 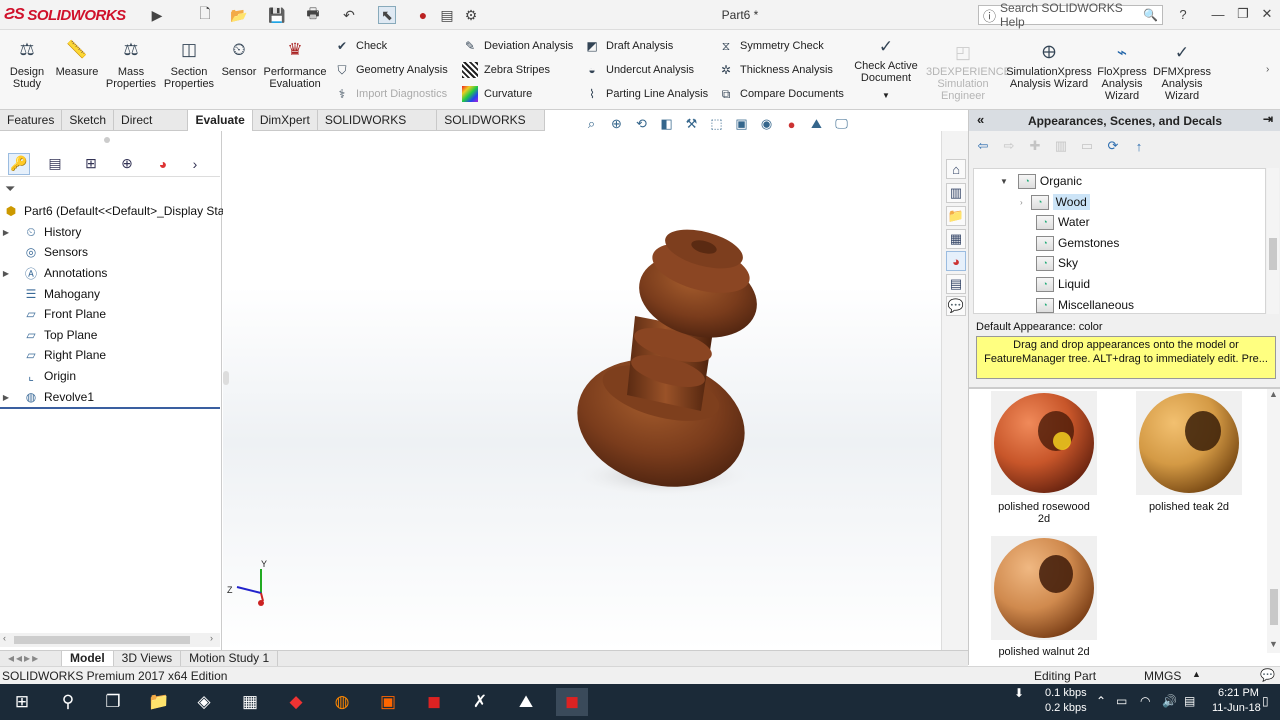 I want to click on print-icon: 🖶, so click(x=313, y=14).